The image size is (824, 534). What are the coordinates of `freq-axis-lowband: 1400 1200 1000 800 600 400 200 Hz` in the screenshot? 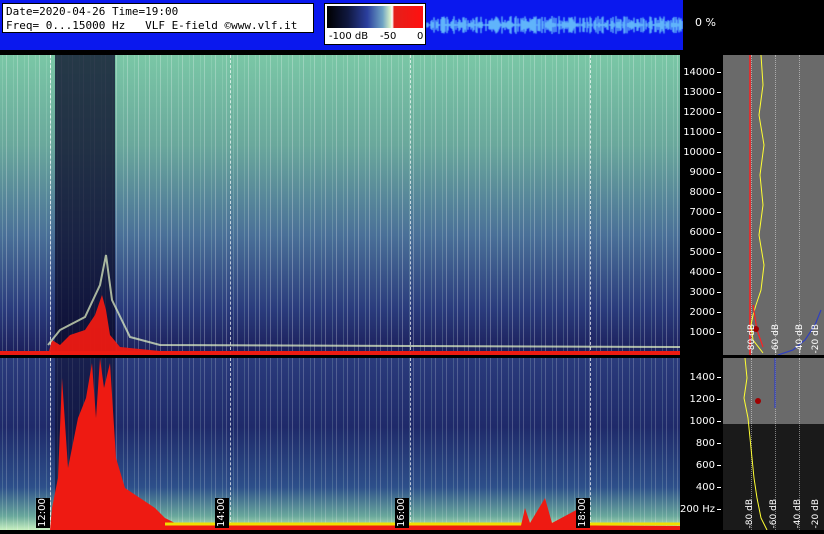 It's located at (701, 444).